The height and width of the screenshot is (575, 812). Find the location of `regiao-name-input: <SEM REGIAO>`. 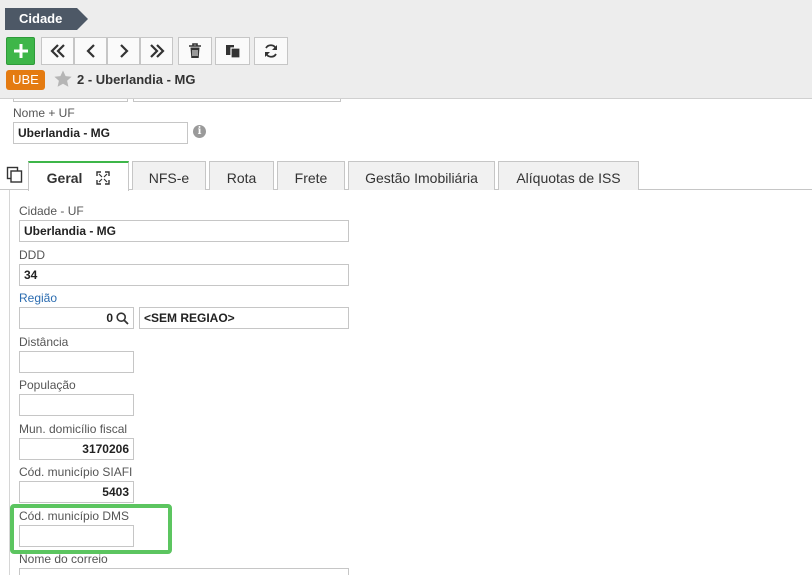

regiao-name-input: <SEM REGIAO> is located at coordinates (244, 318).